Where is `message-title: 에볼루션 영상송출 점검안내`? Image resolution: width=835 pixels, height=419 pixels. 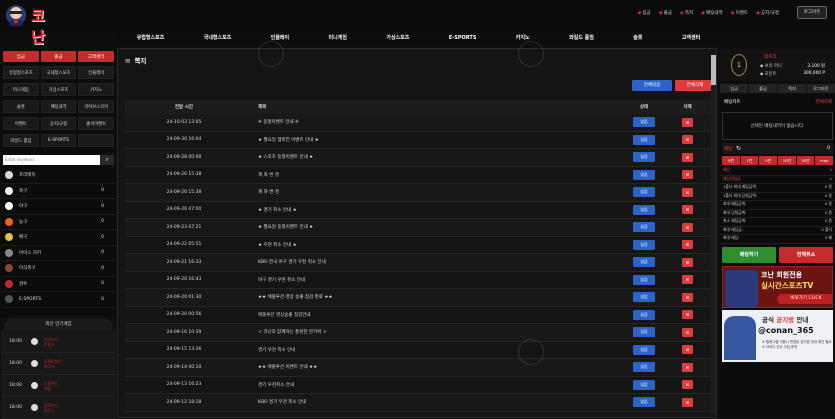 message-title: 에볼루션 영상송출 점검안내 is located at coordinates (435, 315).